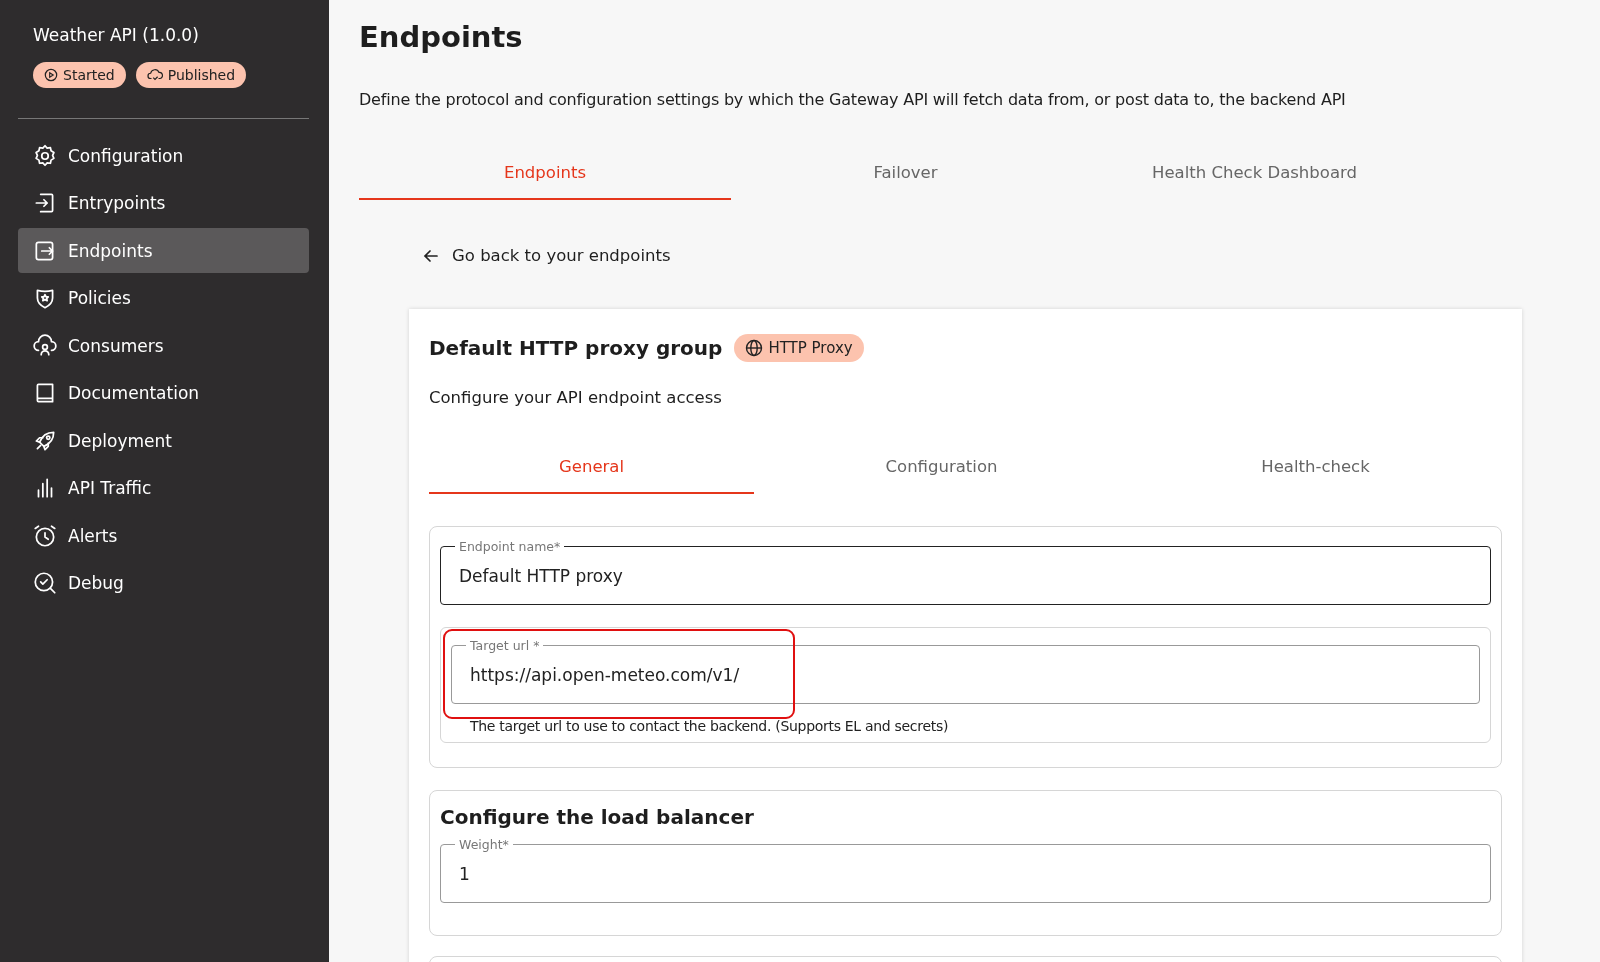  I want to click on page-title: Endpoints, so click(441, 37).